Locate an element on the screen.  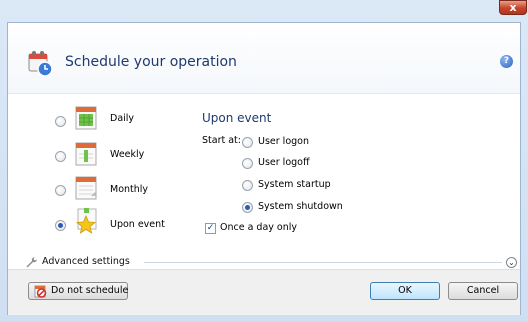
expand-chevron-icon: ⌄ is located at coordinates (511, 262).